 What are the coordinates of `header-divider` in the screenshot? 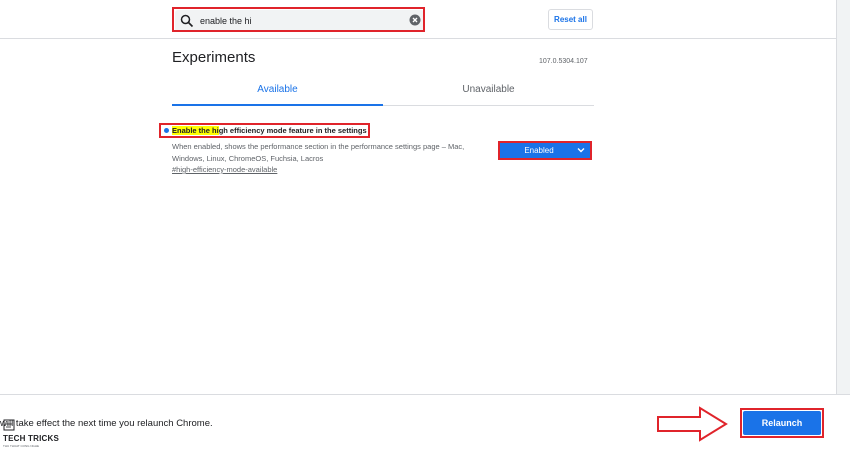 It's located at (418, 38).